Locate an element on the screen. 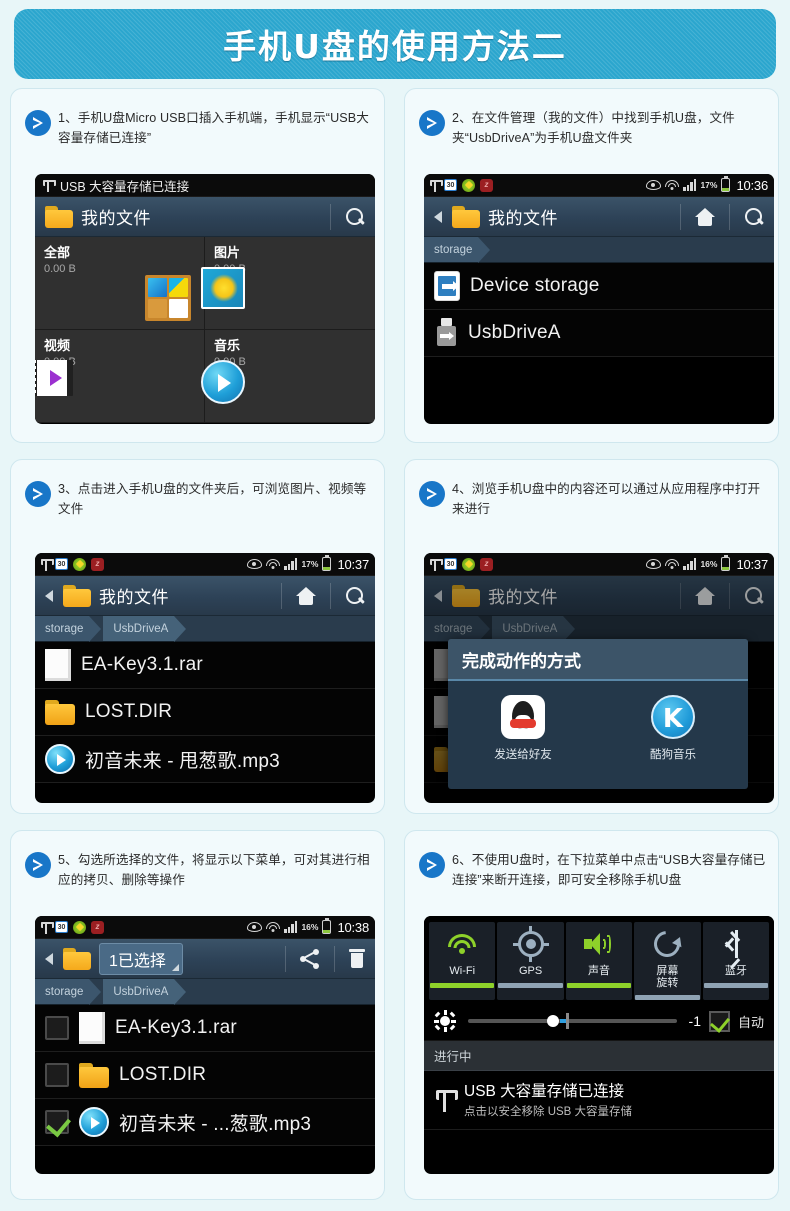 The image size is (790, 1211). list-item-label: 初音未来 - 甩葱歌.mp3 is located at coordinates (182, 761).